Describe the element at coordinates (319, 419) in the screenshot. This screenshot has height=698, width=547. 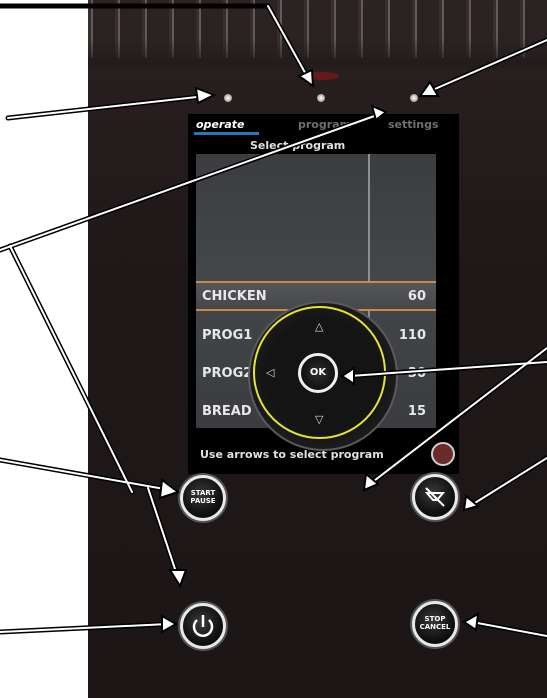
I see `down-arrow-icon: ▽` at that location.